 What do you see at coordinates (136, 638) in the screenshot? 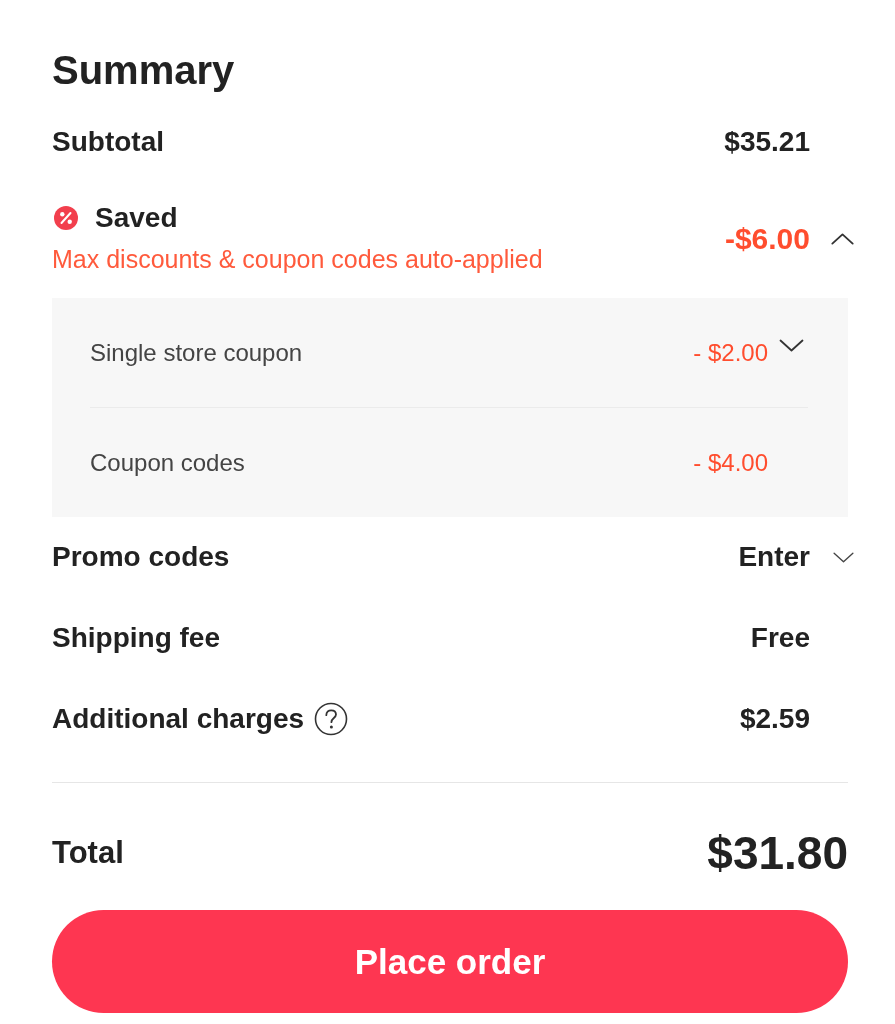
I see `shipping-fee-label: Shipping fee` at bounding box center [136, 638].